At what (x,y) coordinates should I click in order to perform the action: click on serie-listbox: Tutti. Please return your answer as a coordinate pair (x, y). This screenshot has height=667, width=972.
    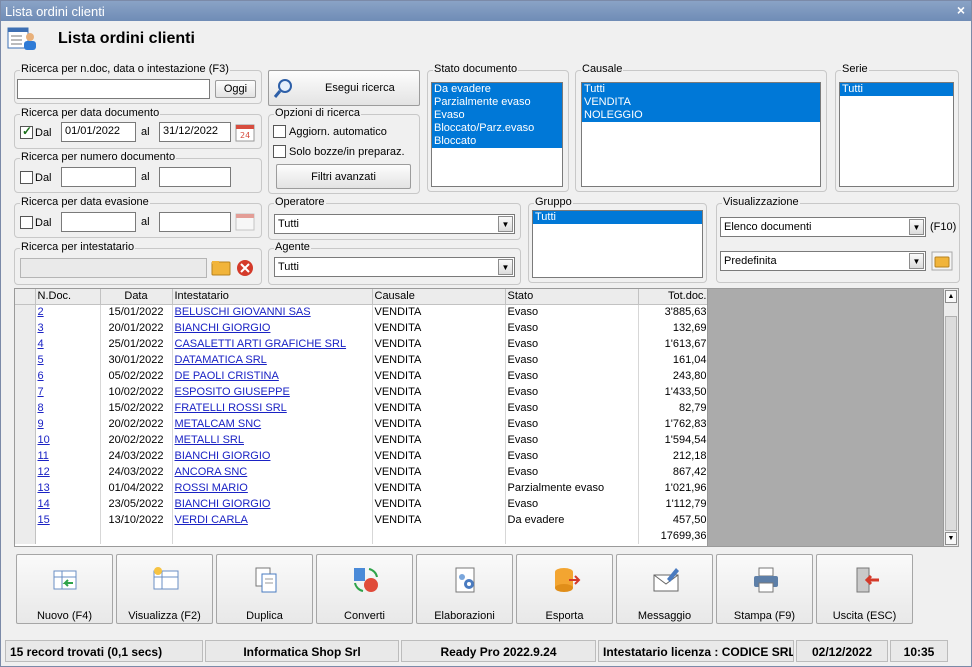
    Looking at the image, I should click on (896, 134).